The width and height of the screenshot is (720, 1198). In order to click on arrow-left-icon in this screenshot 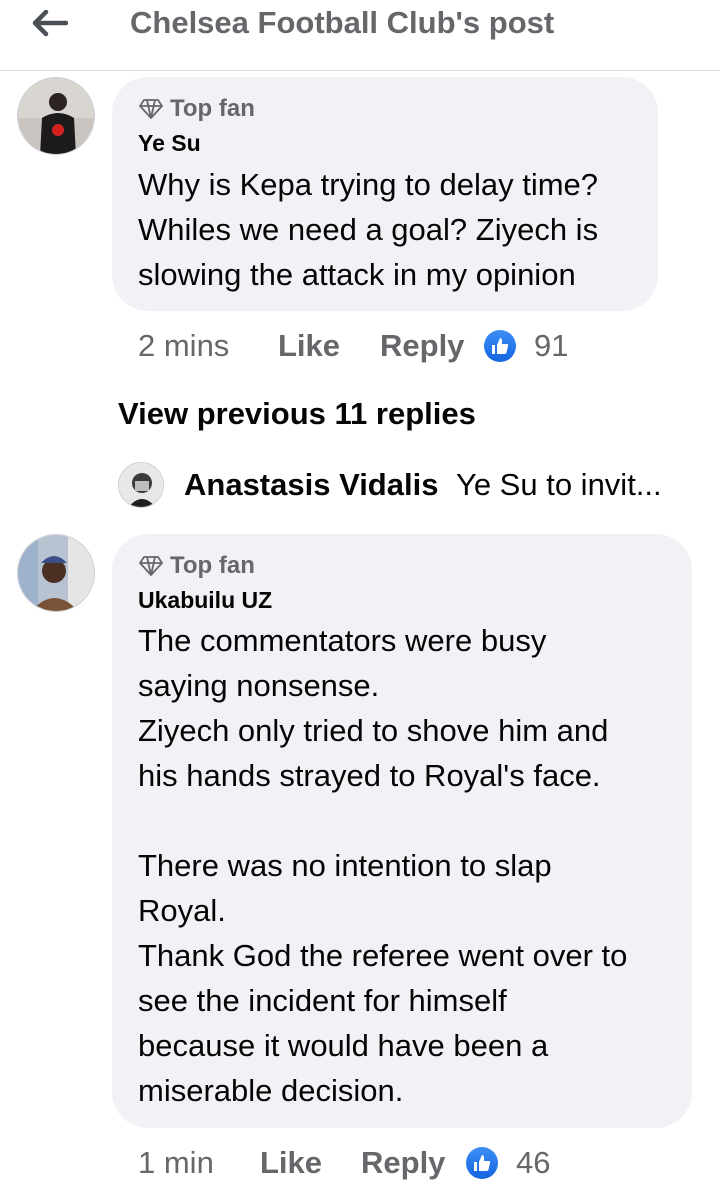, I will do `click(50, 23)`.